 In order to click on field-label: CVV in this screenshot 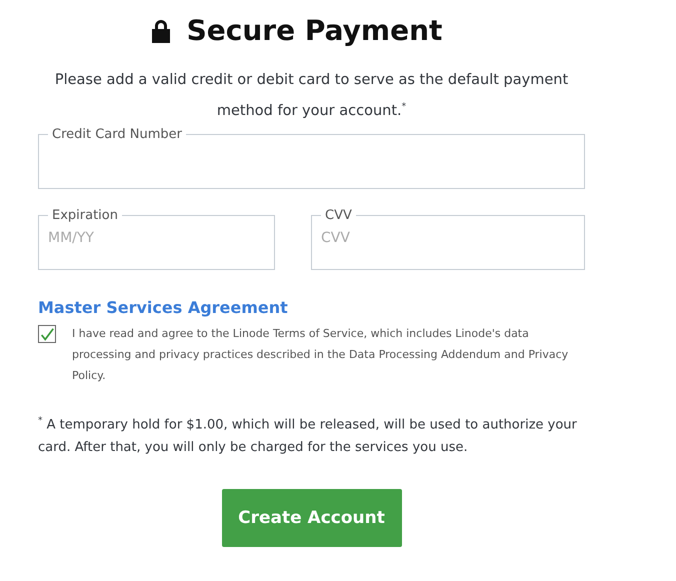, I will do `click(338, 215)`.